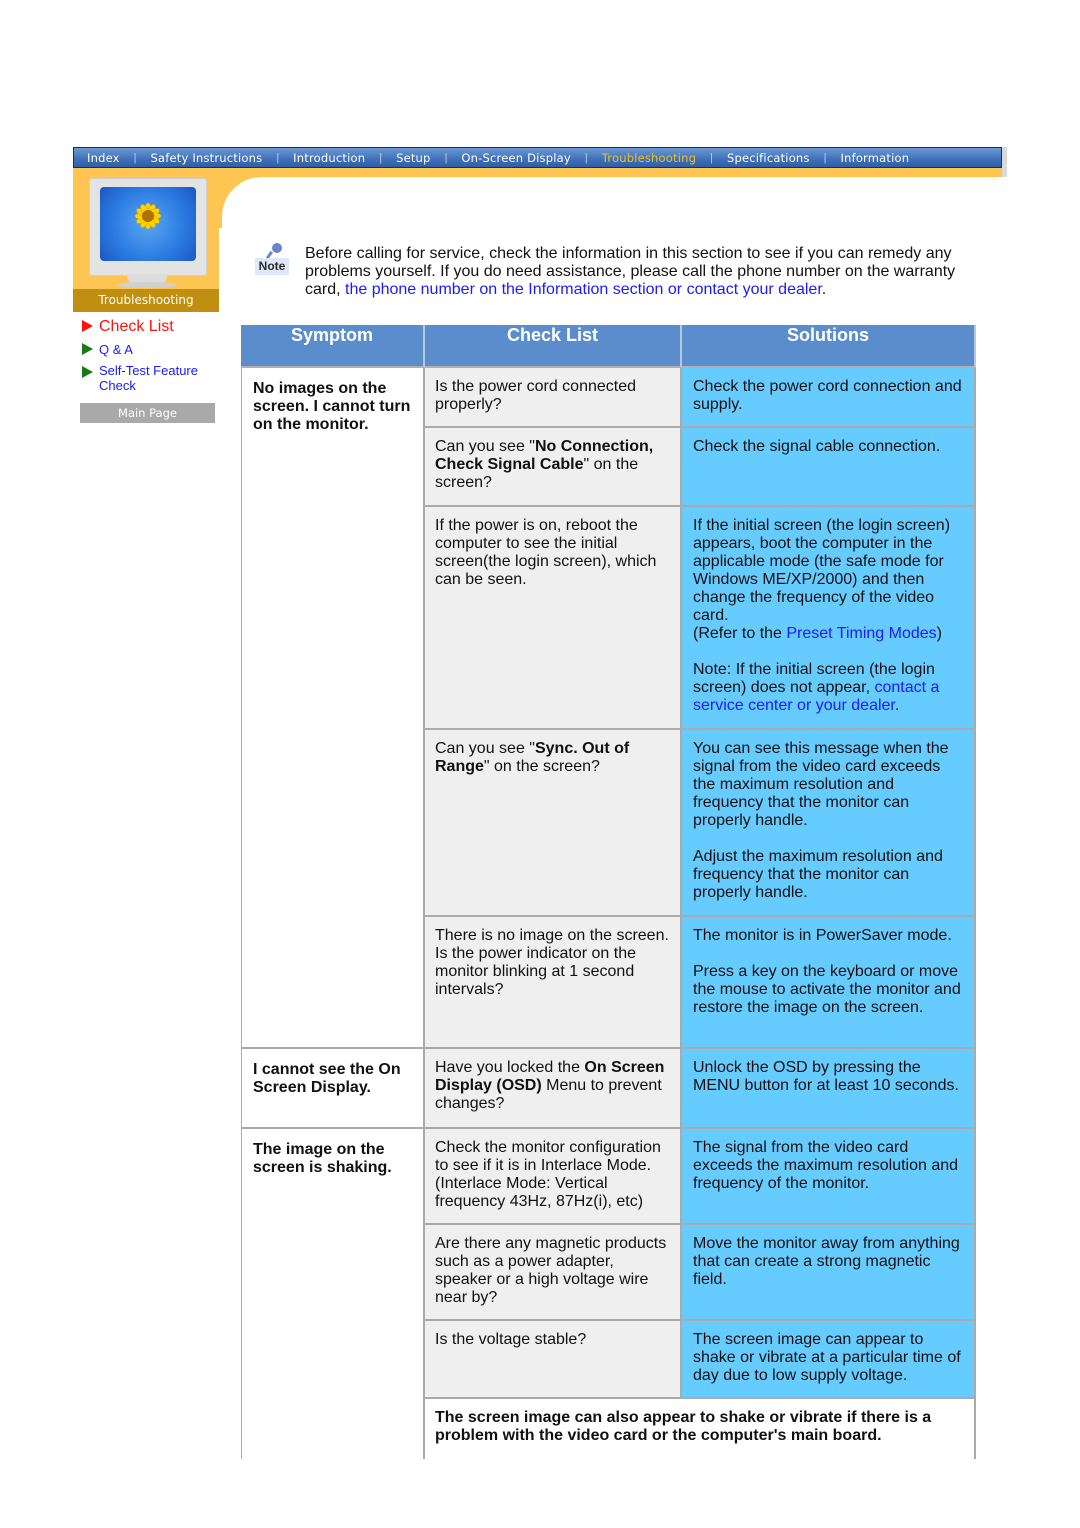 This screenshot has width=1080, height=1528. I want to click on text: Have you locked the, so click(510, 1067).